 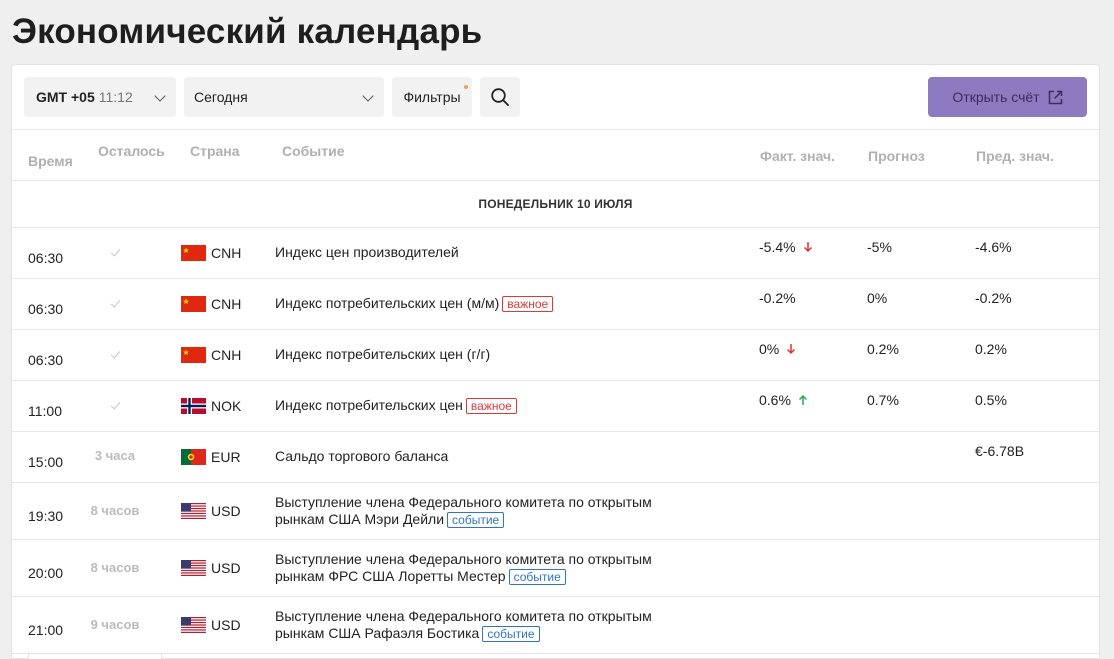 What do you see at coordinates (46, 516) in the screenshot?
I see `event-time: 19:30` at bounding box center [46, 516].